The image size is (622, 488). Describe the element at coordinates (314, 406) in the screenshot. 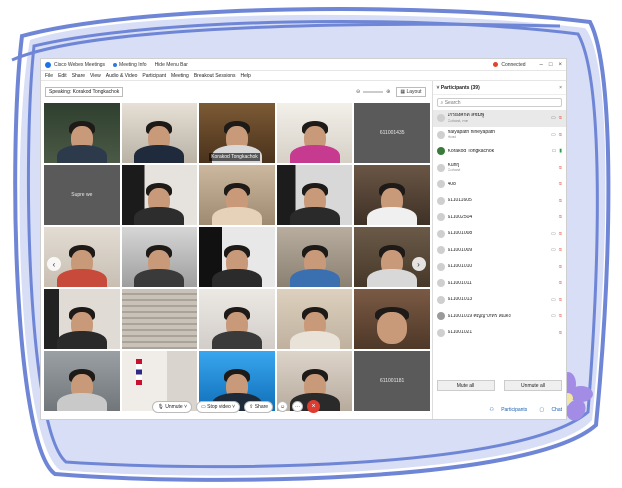

I see `leave-meeting-button: ×` at that location.